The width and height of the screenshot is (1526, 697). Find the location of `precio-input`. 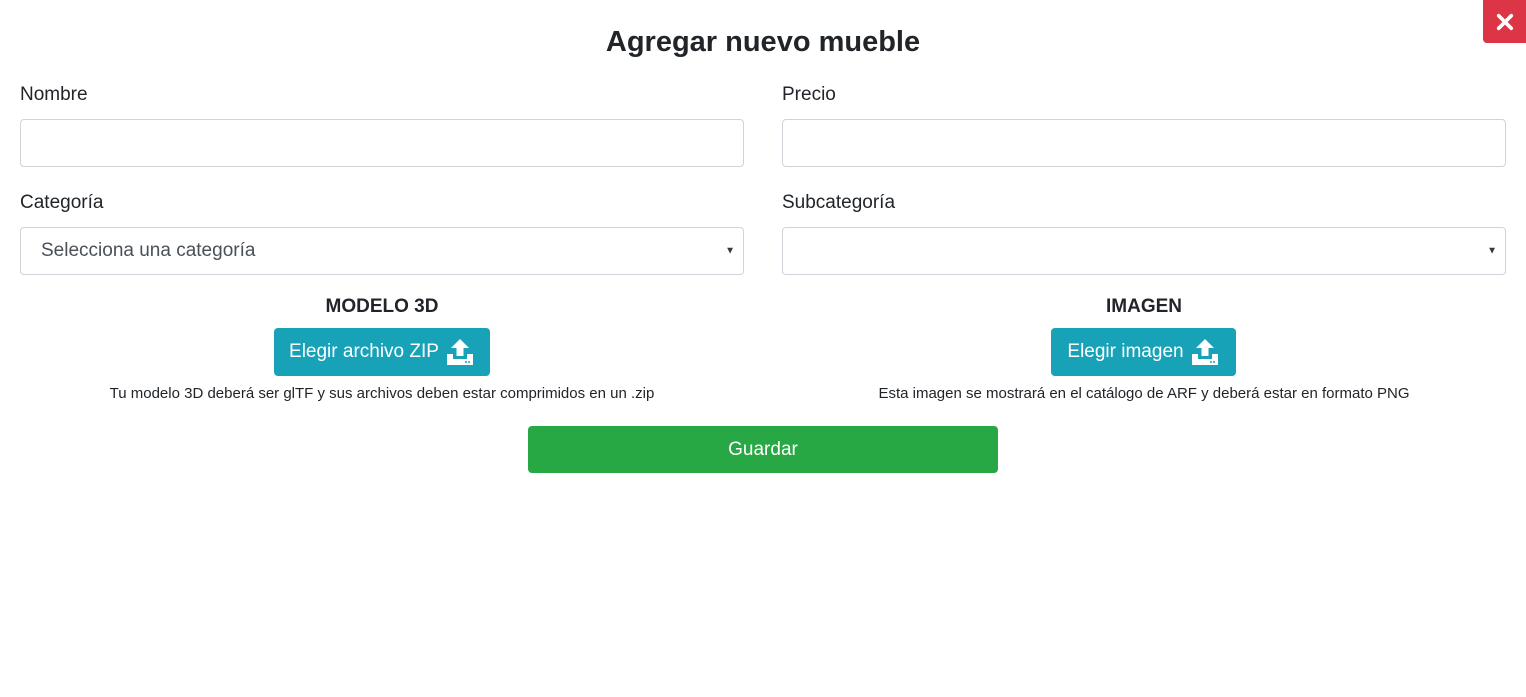

precio-input is located at coordinates (1144, 143).